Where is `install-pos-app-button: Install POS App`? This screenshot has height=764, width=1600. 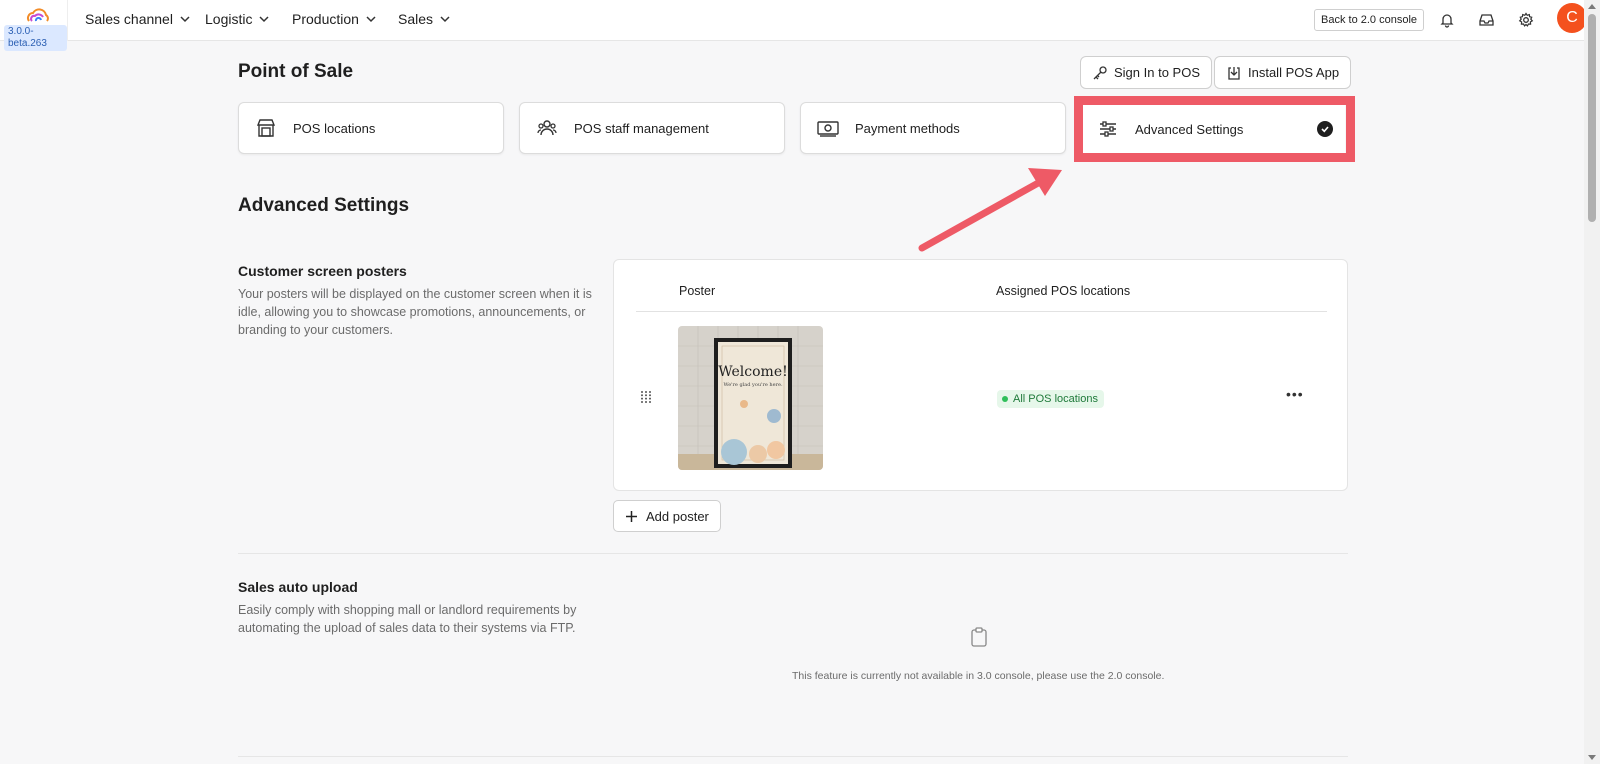 install-pos-app-button: Install POS App is located at coordinates (1283, 72).